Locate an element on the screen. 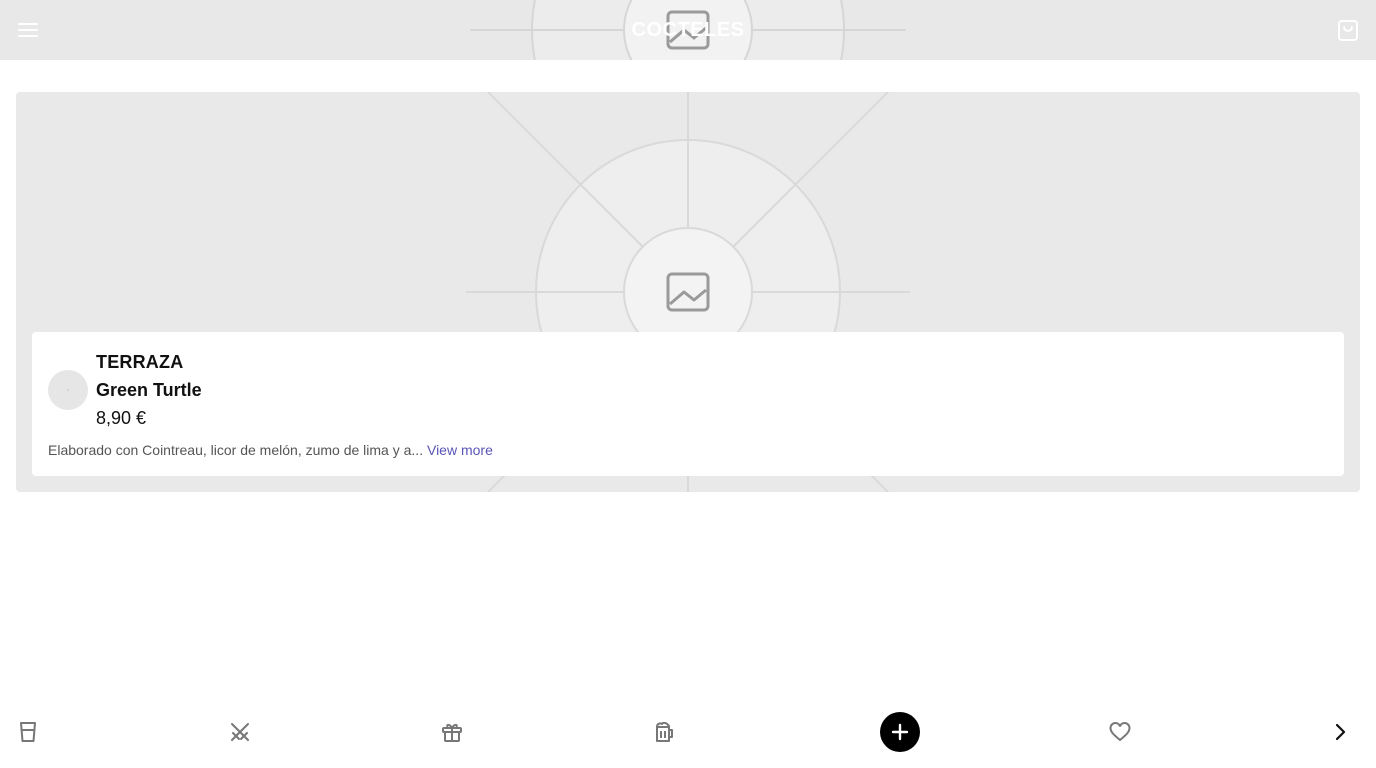 The width and height of the screenshot is (1376, 768). beer-mug-icon is located at coordinates (664, 731).